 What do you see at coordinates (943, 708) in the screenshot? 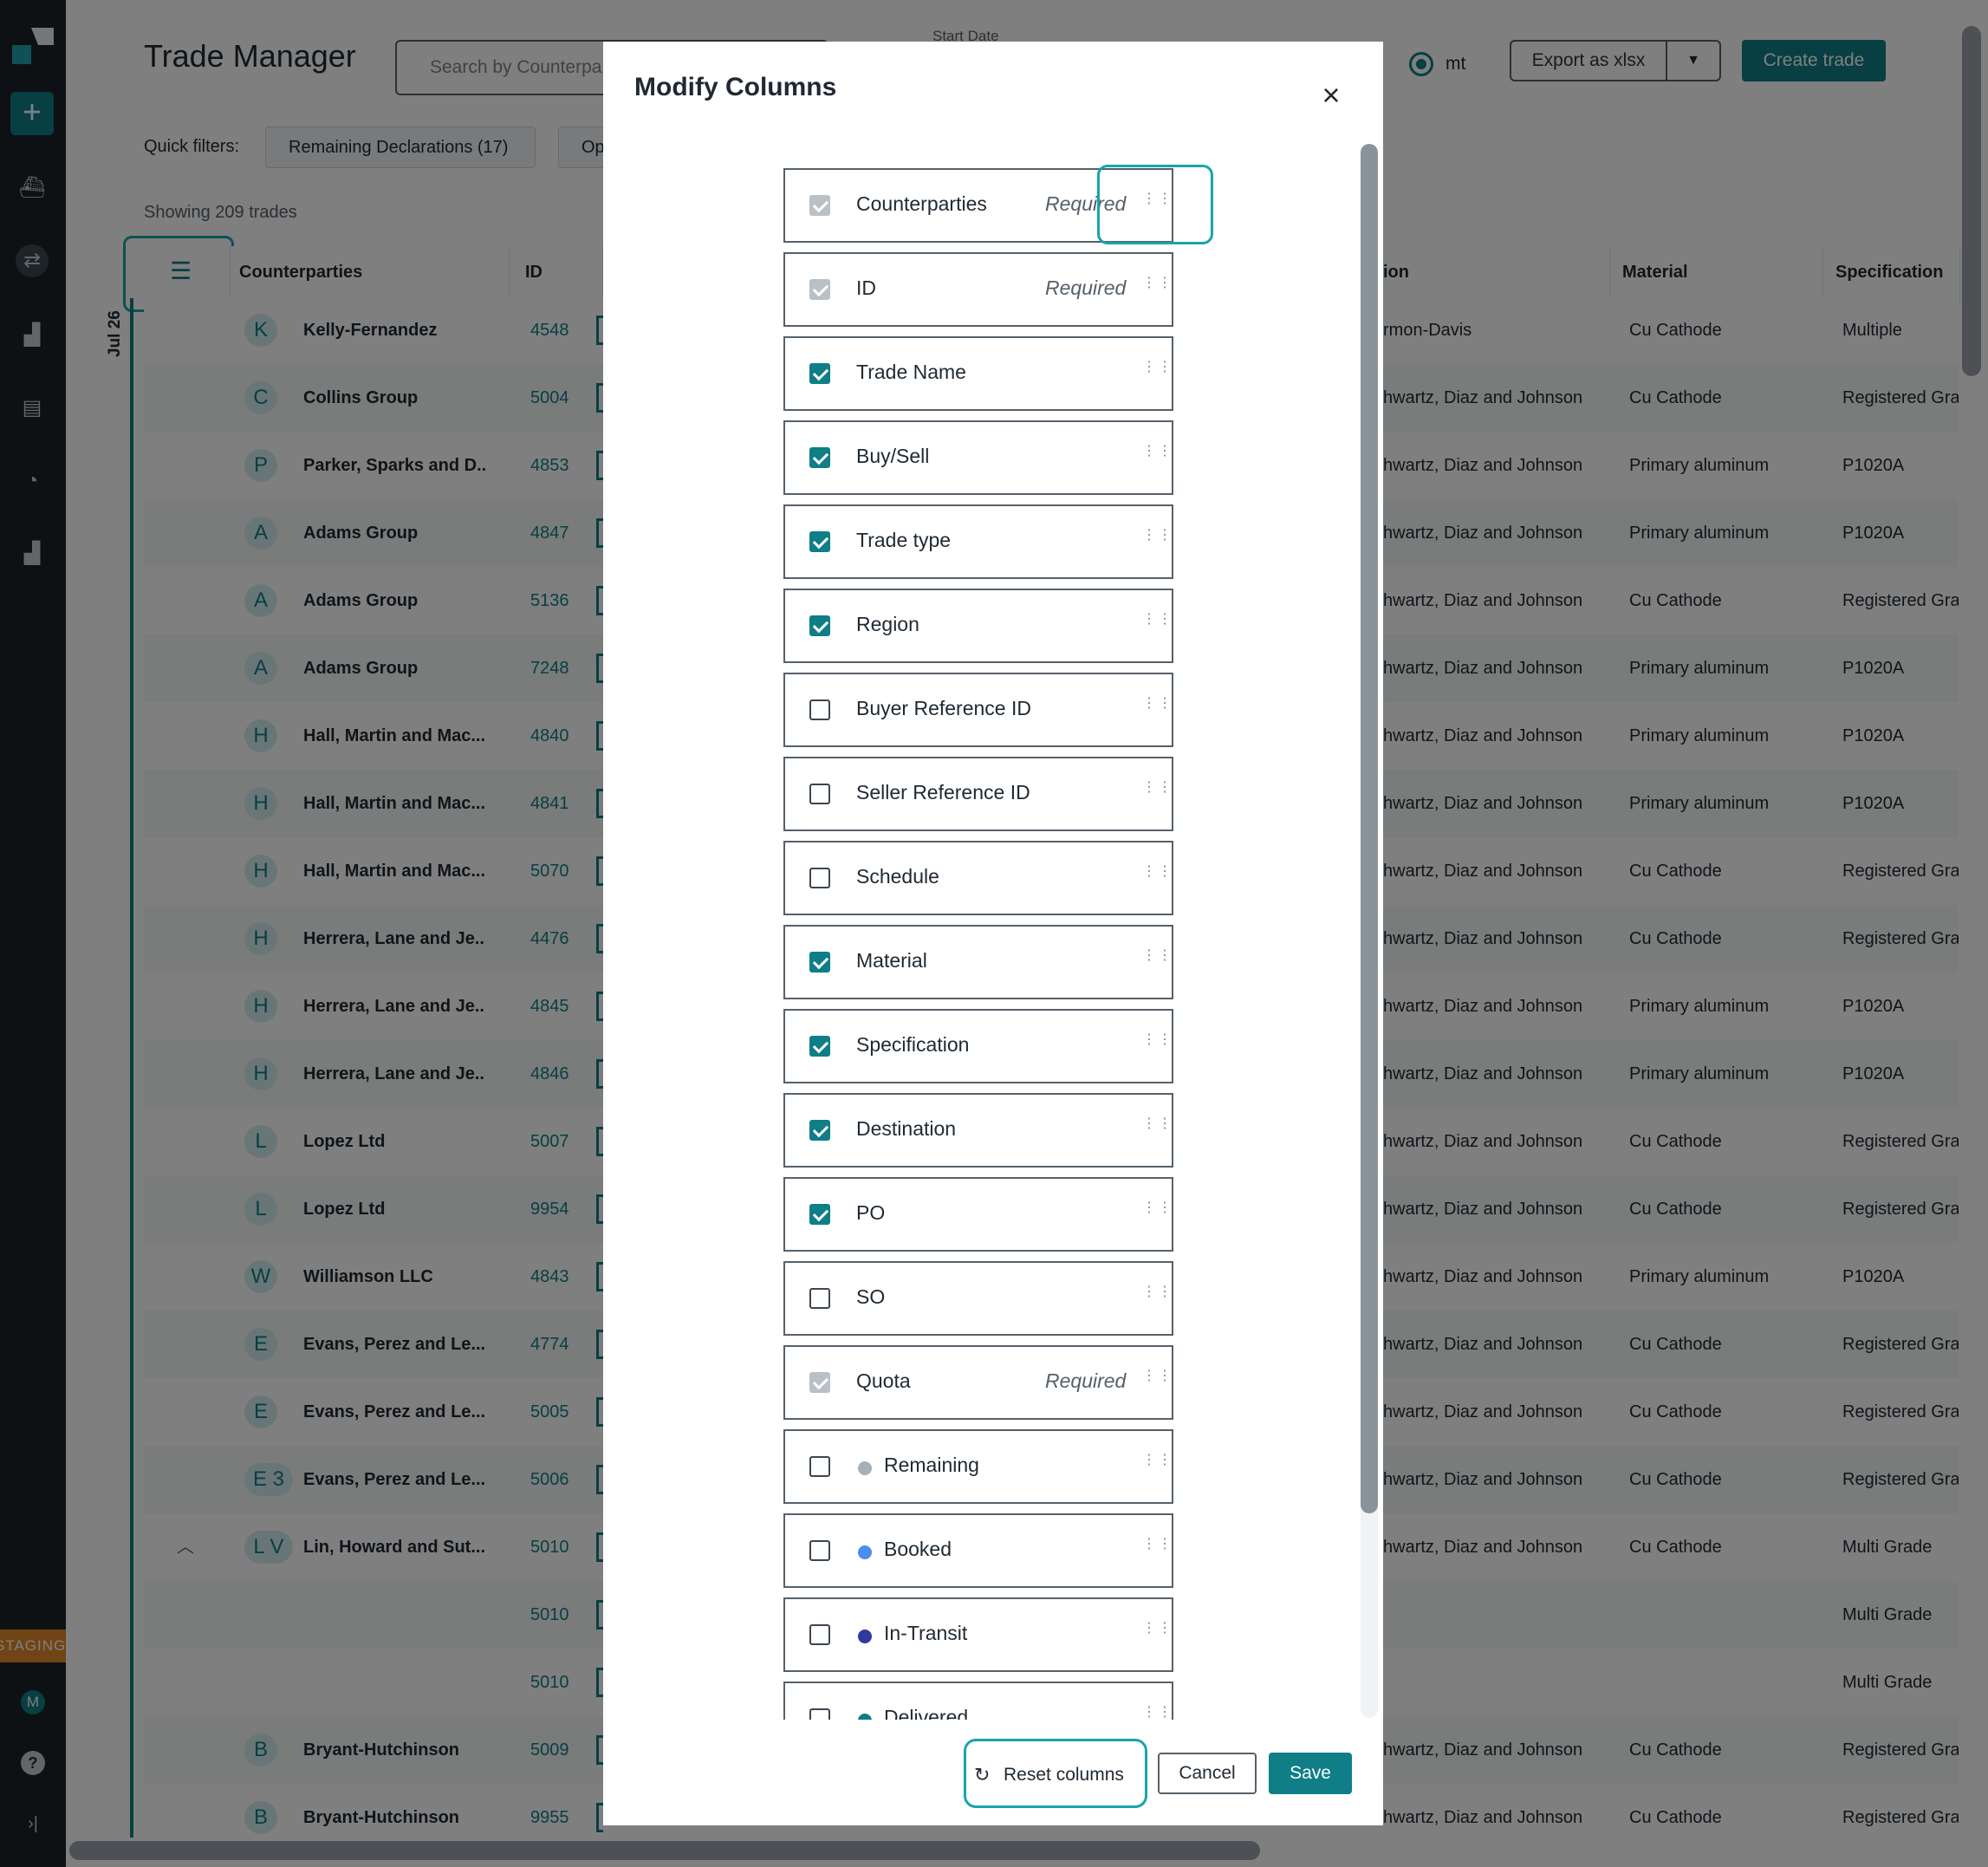
I see `column-label: Buyer Reference ID` at bounding box center [943, 708].